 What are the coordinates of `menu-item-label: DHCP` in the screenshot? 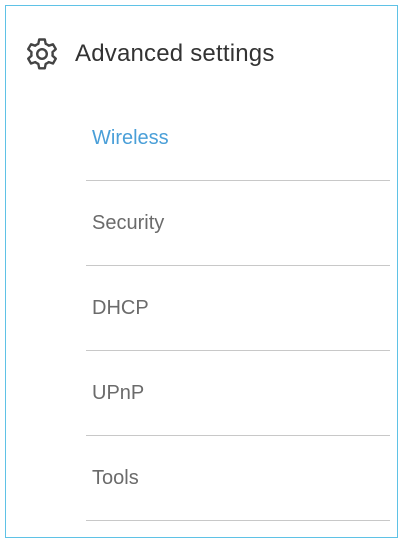 It's located at (120, 308).